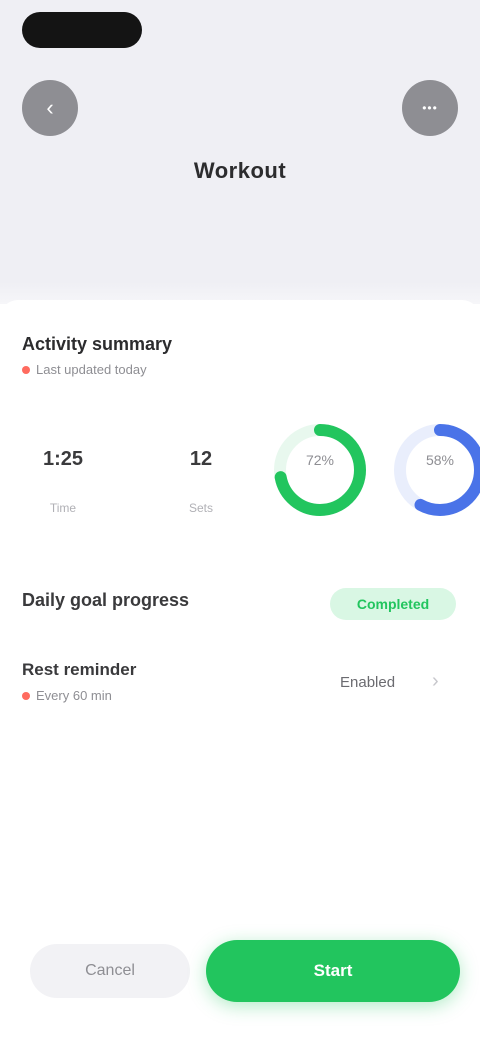 This screenshot has height=1040, width=480. Describe the element at coordinates (240, 170) in the screenshot. I see `page-title: Workout` at that location.